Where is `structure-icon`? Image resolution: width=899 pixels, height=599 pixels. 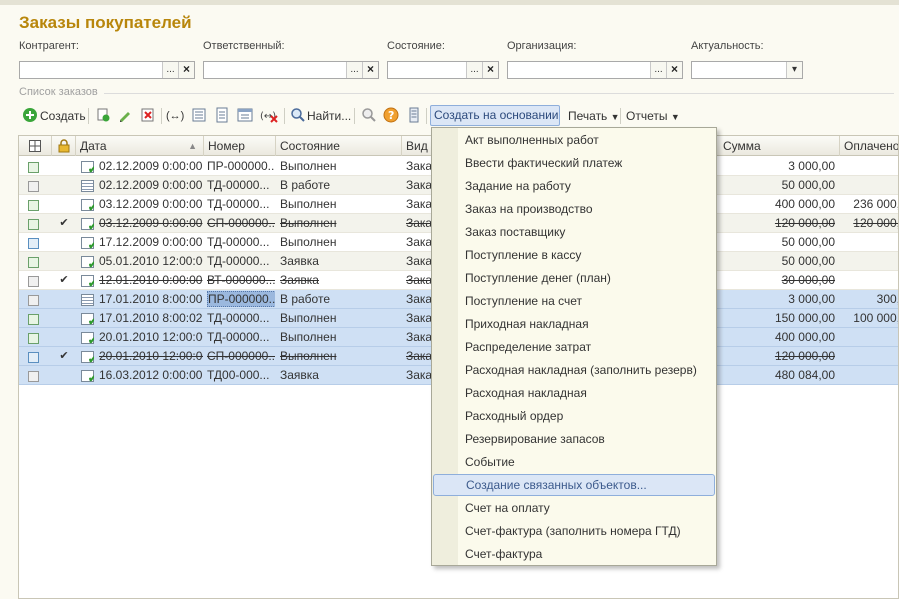 structure-icon is located at coordinates (414, 116).